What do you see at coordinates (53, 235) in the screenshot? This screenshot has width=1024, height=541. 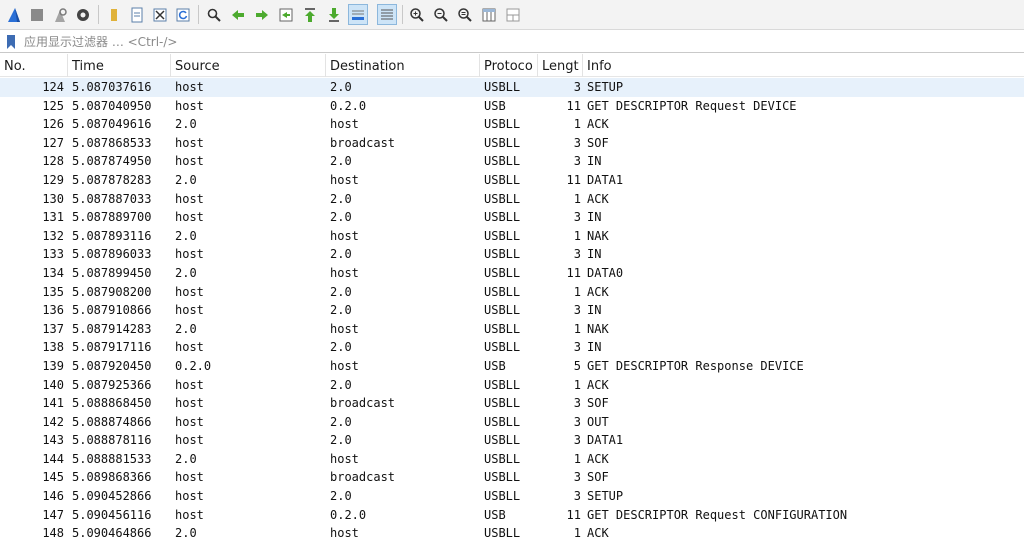 I see `packet-no: 132` at bounding box center [53, 235].